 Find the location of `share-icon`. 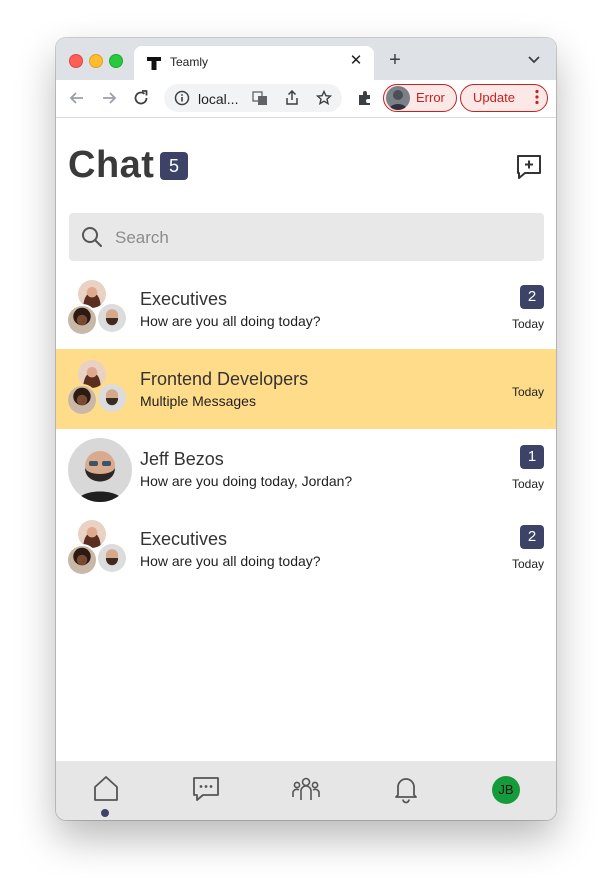

share-icon is located at coordinates (292, 98).